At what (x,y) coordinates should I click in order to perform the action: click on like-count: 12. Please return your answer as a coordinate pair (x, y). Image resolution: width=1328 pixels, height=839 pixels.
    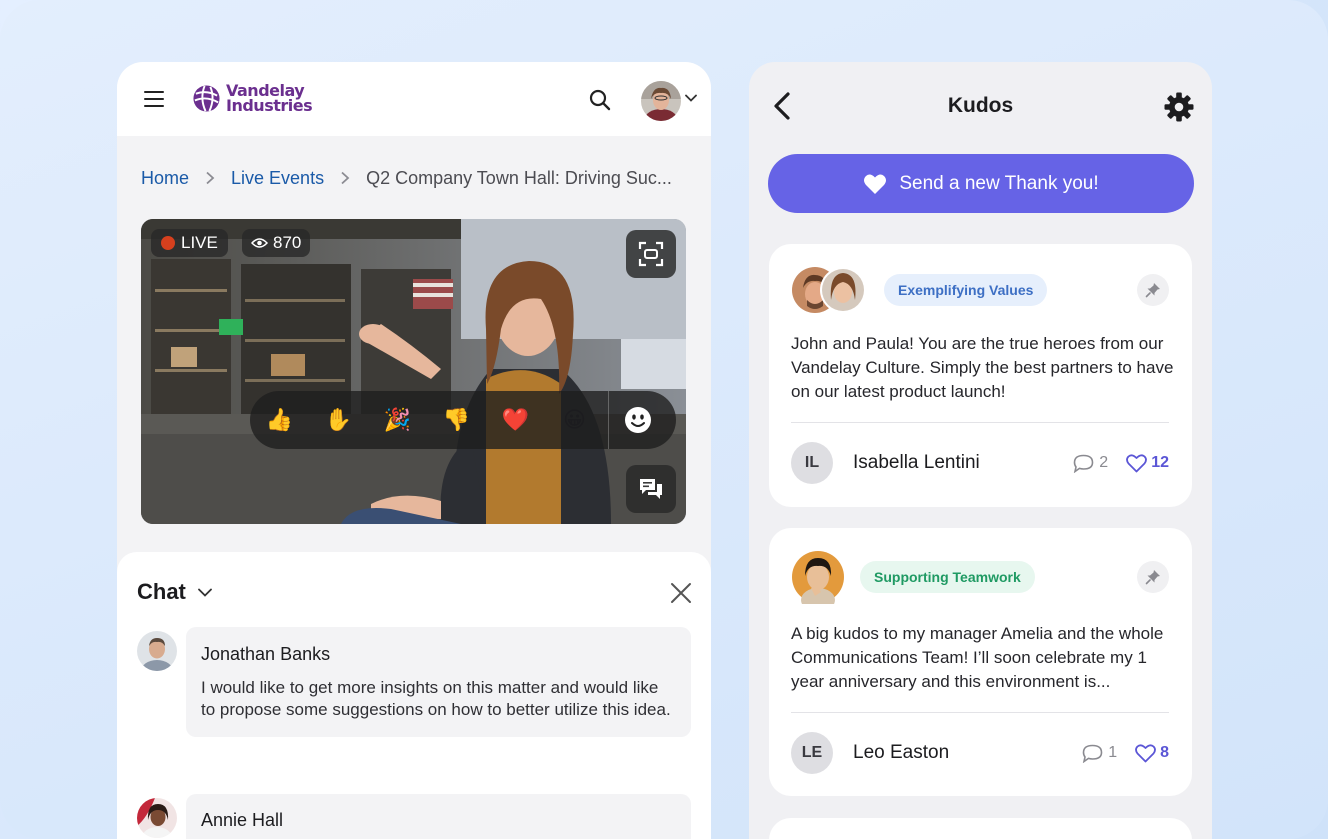
    Looking at the image, I should click on (1160, 462).